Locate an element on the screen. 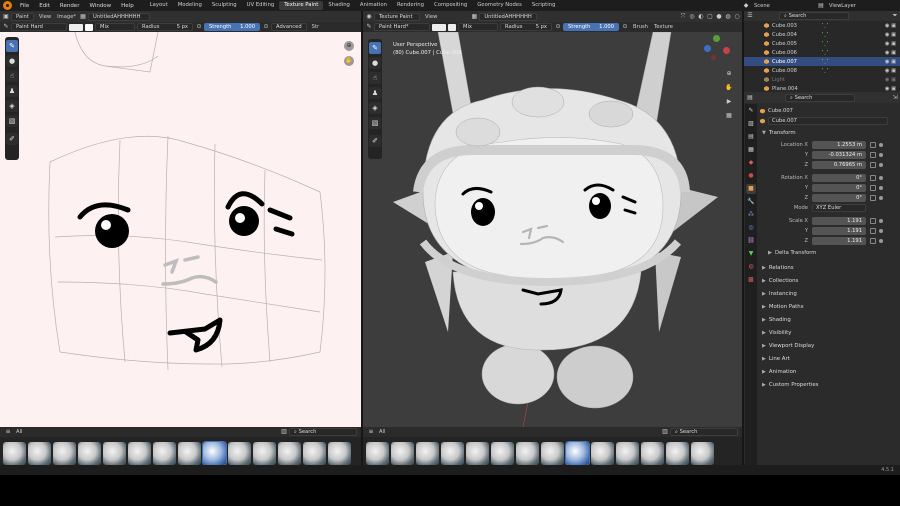  axis-y-icon is located at coordinates (716, 38).